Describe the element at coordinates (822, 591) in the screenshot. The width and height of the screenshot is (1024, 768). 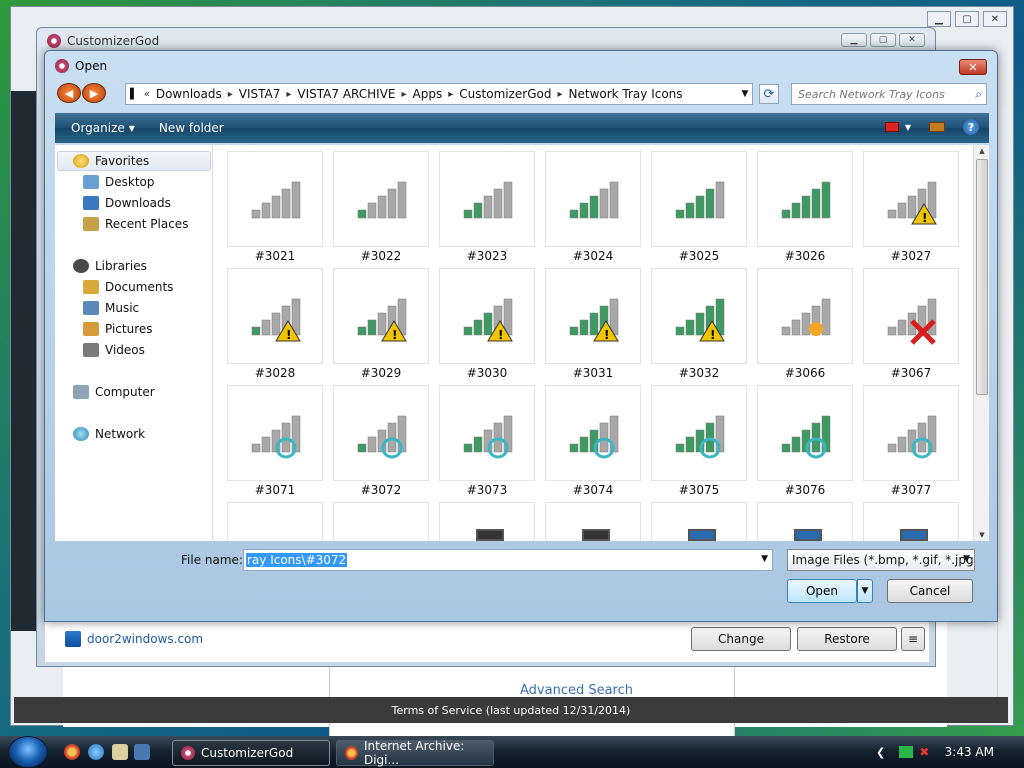
I see `open-button: Open` at that location.